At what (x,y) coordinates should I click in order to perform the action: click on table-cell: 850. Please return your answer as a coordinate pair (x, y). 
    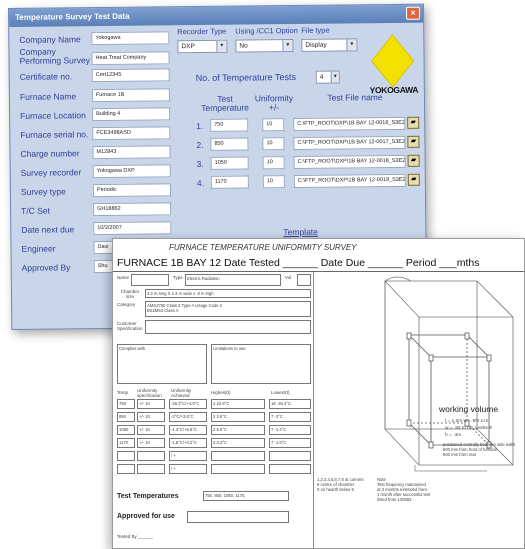
    Looking at the image, I should click on (126, 417).